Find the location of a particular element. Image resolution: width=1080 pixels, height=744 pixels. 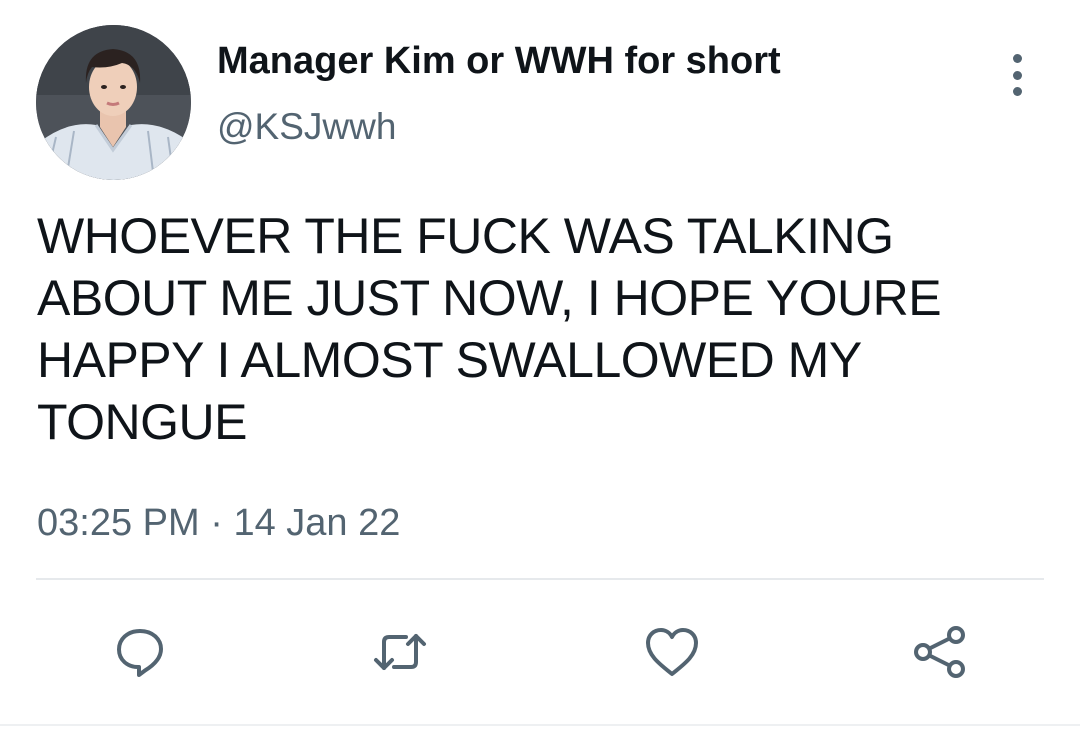

tweet-date: 14 Jan 22 is located at coordinates (317, 523).